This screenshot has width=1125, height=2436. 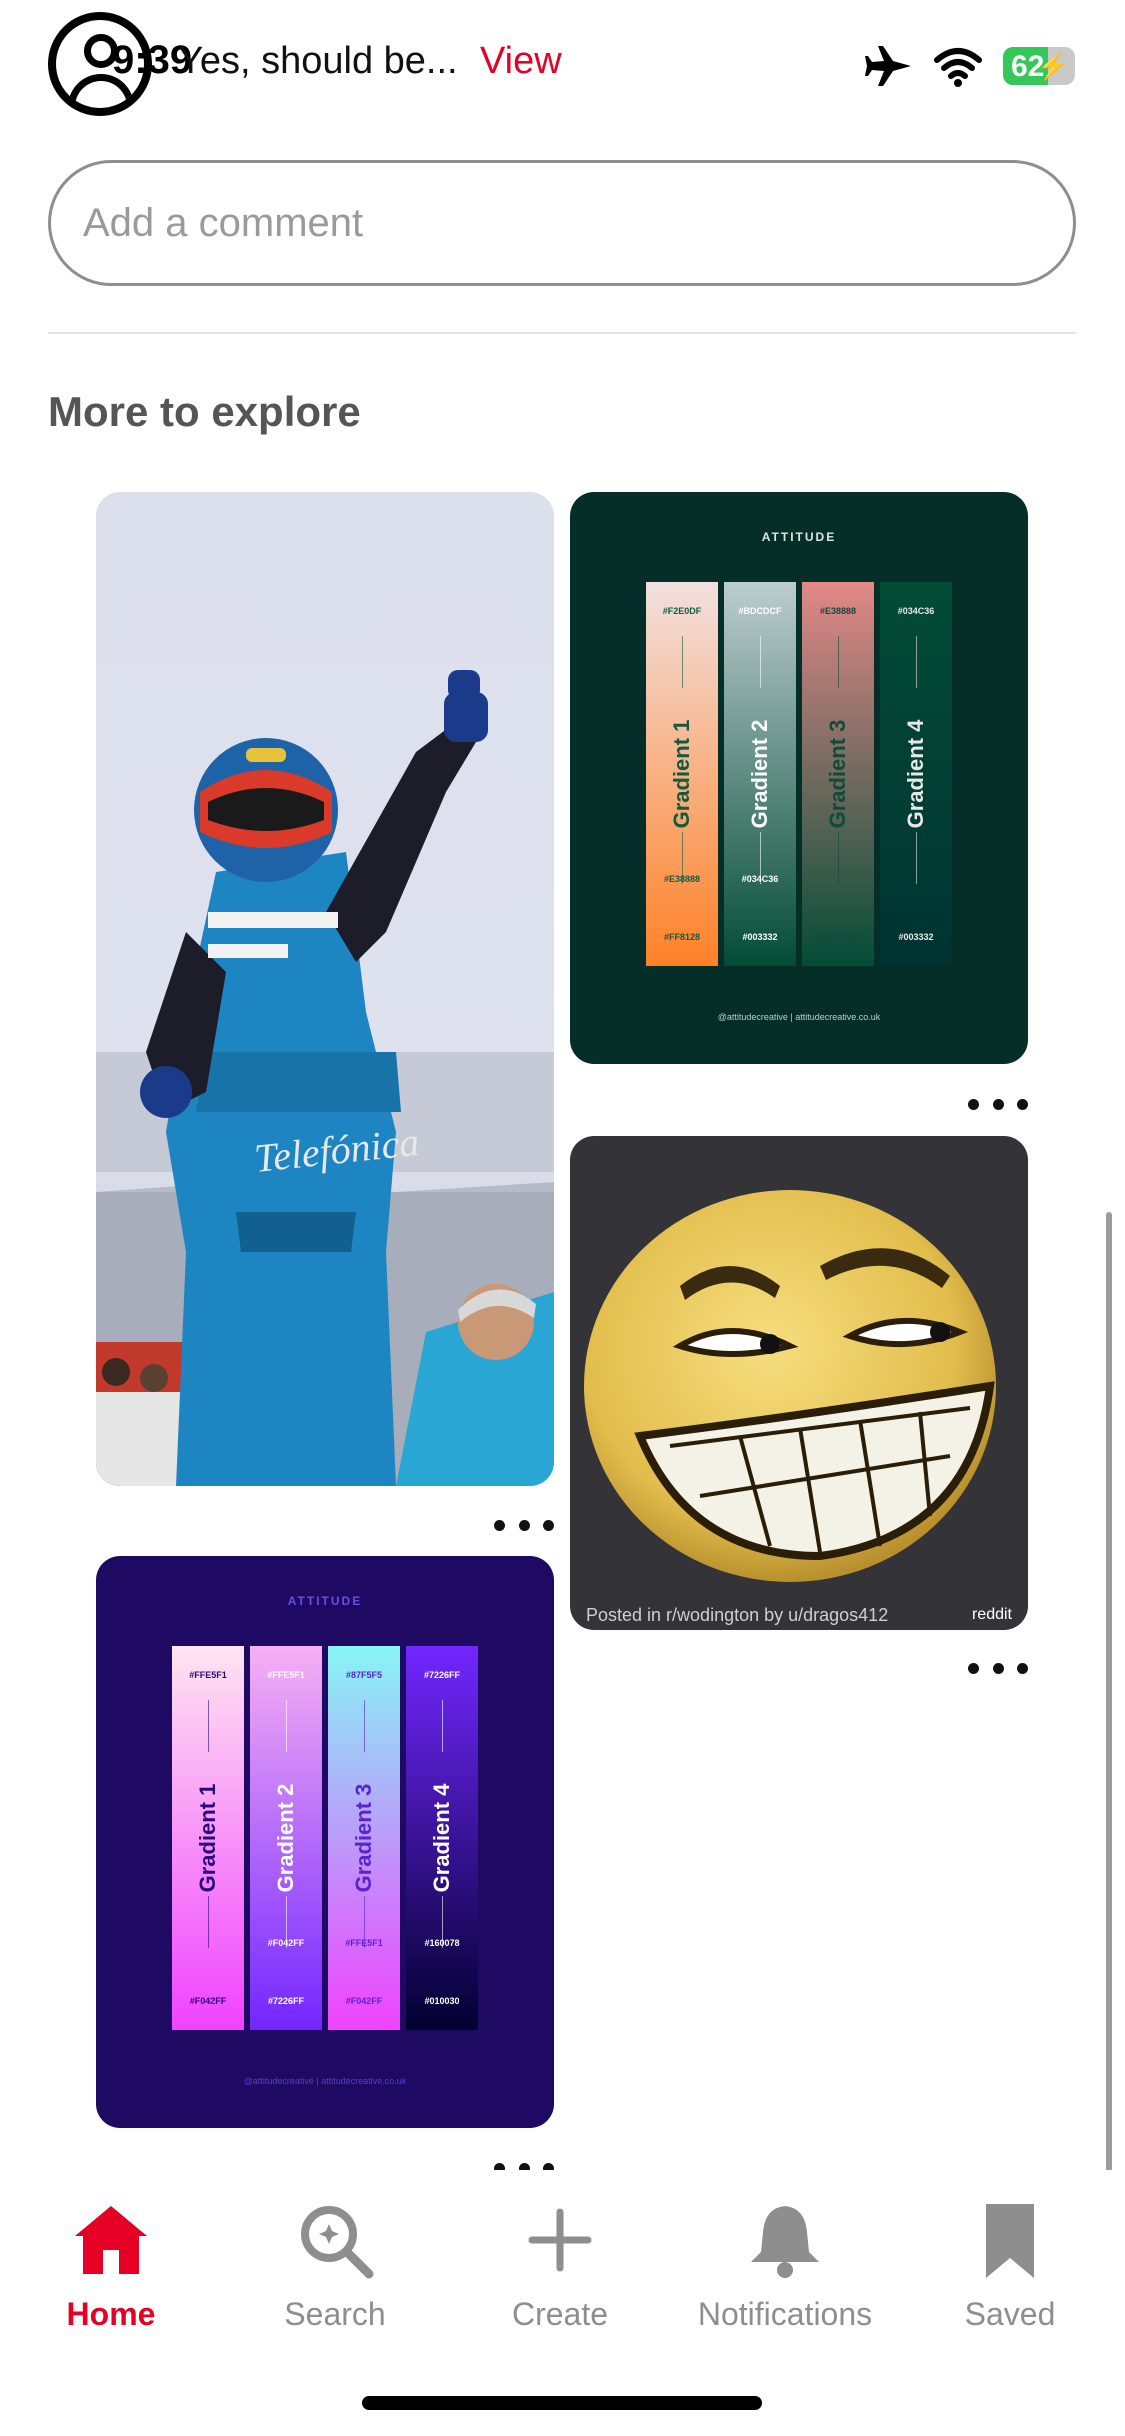 What do you see at coordinates (1010, 2314) in the screenshot?
I see `nav-saved-label: Saved` at bounding box center [1010, 2314].